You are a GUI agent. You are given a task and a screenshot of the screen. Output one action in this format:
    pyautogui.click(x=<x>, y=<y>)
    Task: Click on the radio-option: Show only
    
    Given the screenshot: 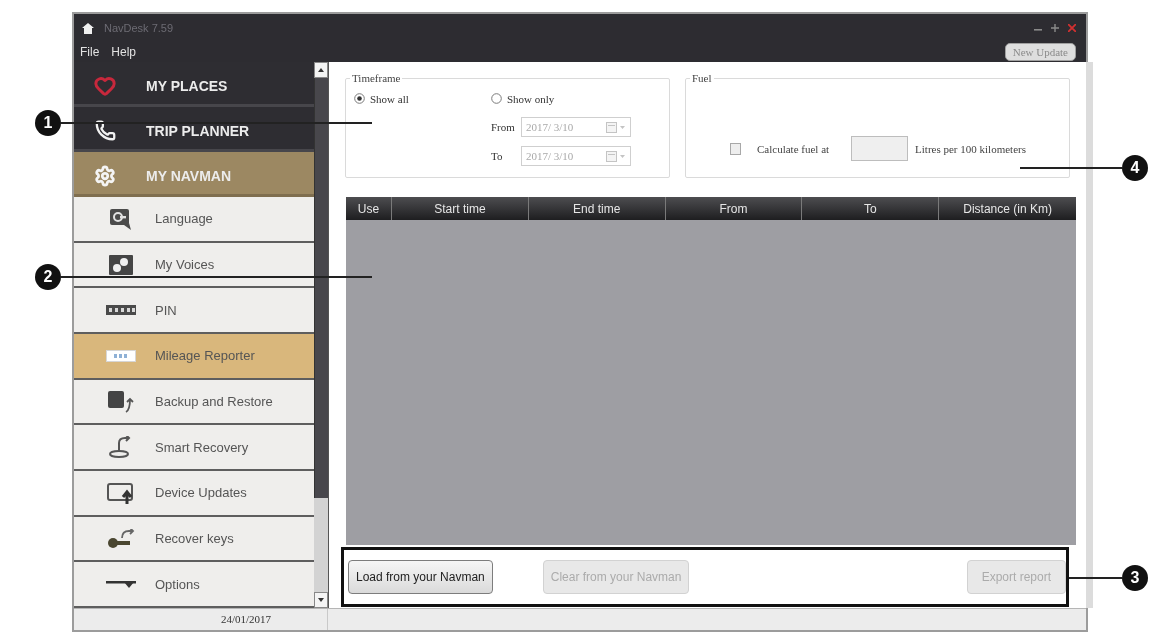 What is the action you would take?
    pyautogui.click(x=580, y=98)
    